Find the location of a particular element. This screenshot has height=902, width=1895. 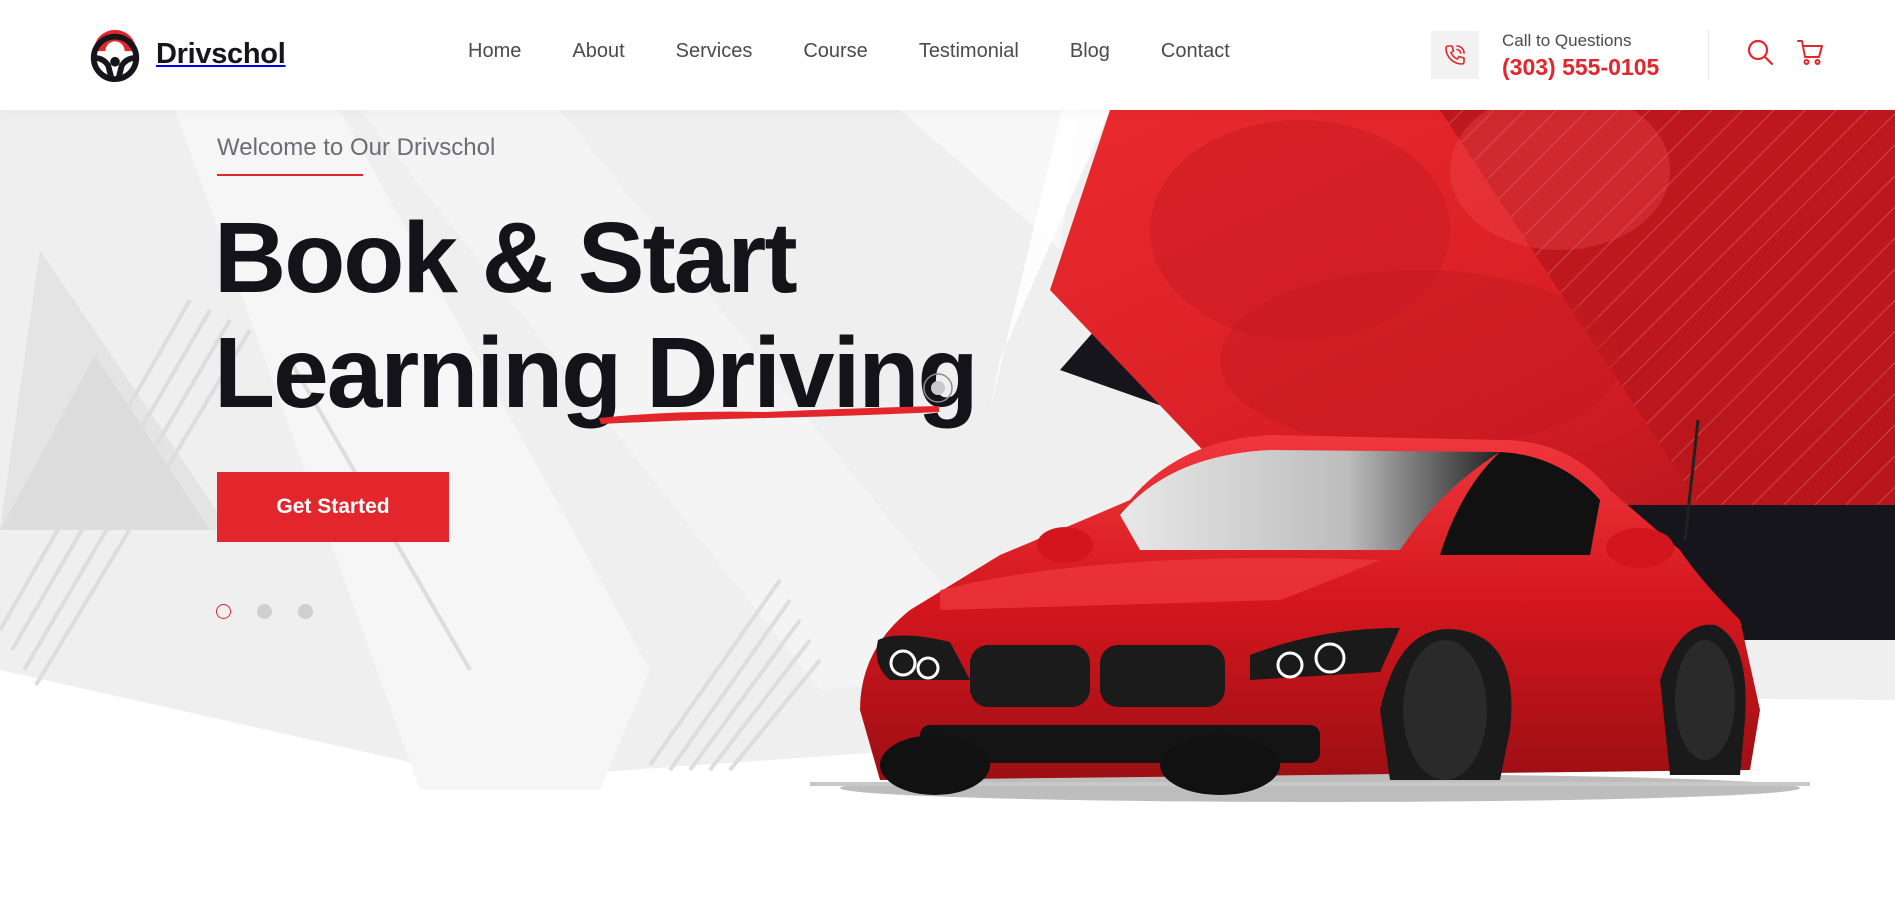

hero-title-line1: Book & Start is located at coordinates (506, 258).